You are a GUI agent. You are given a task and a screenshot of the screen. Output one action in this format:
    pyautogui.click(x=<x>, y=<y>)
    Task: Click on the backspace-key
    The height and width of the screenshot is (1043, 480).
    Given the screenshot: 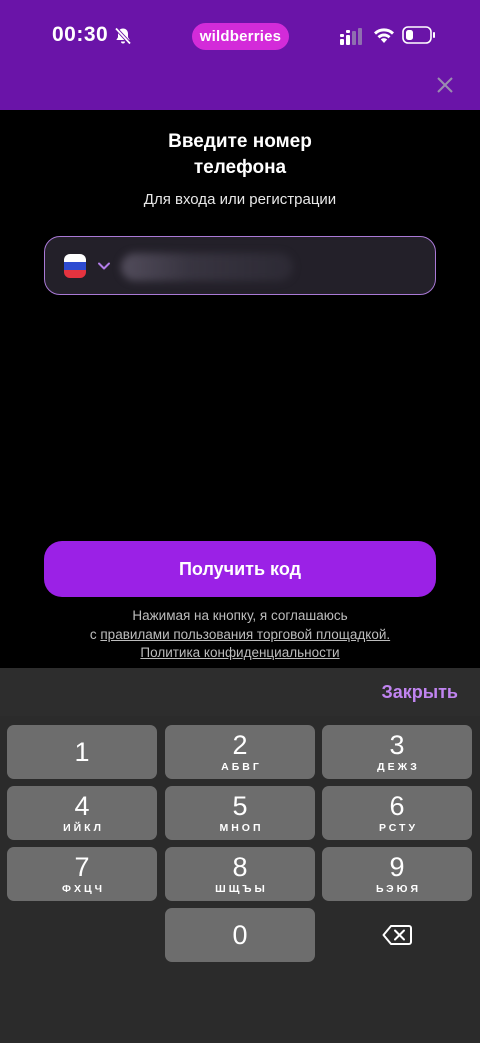 What is the action you would take?
    pyautogui.click(x=397, y=935)
    